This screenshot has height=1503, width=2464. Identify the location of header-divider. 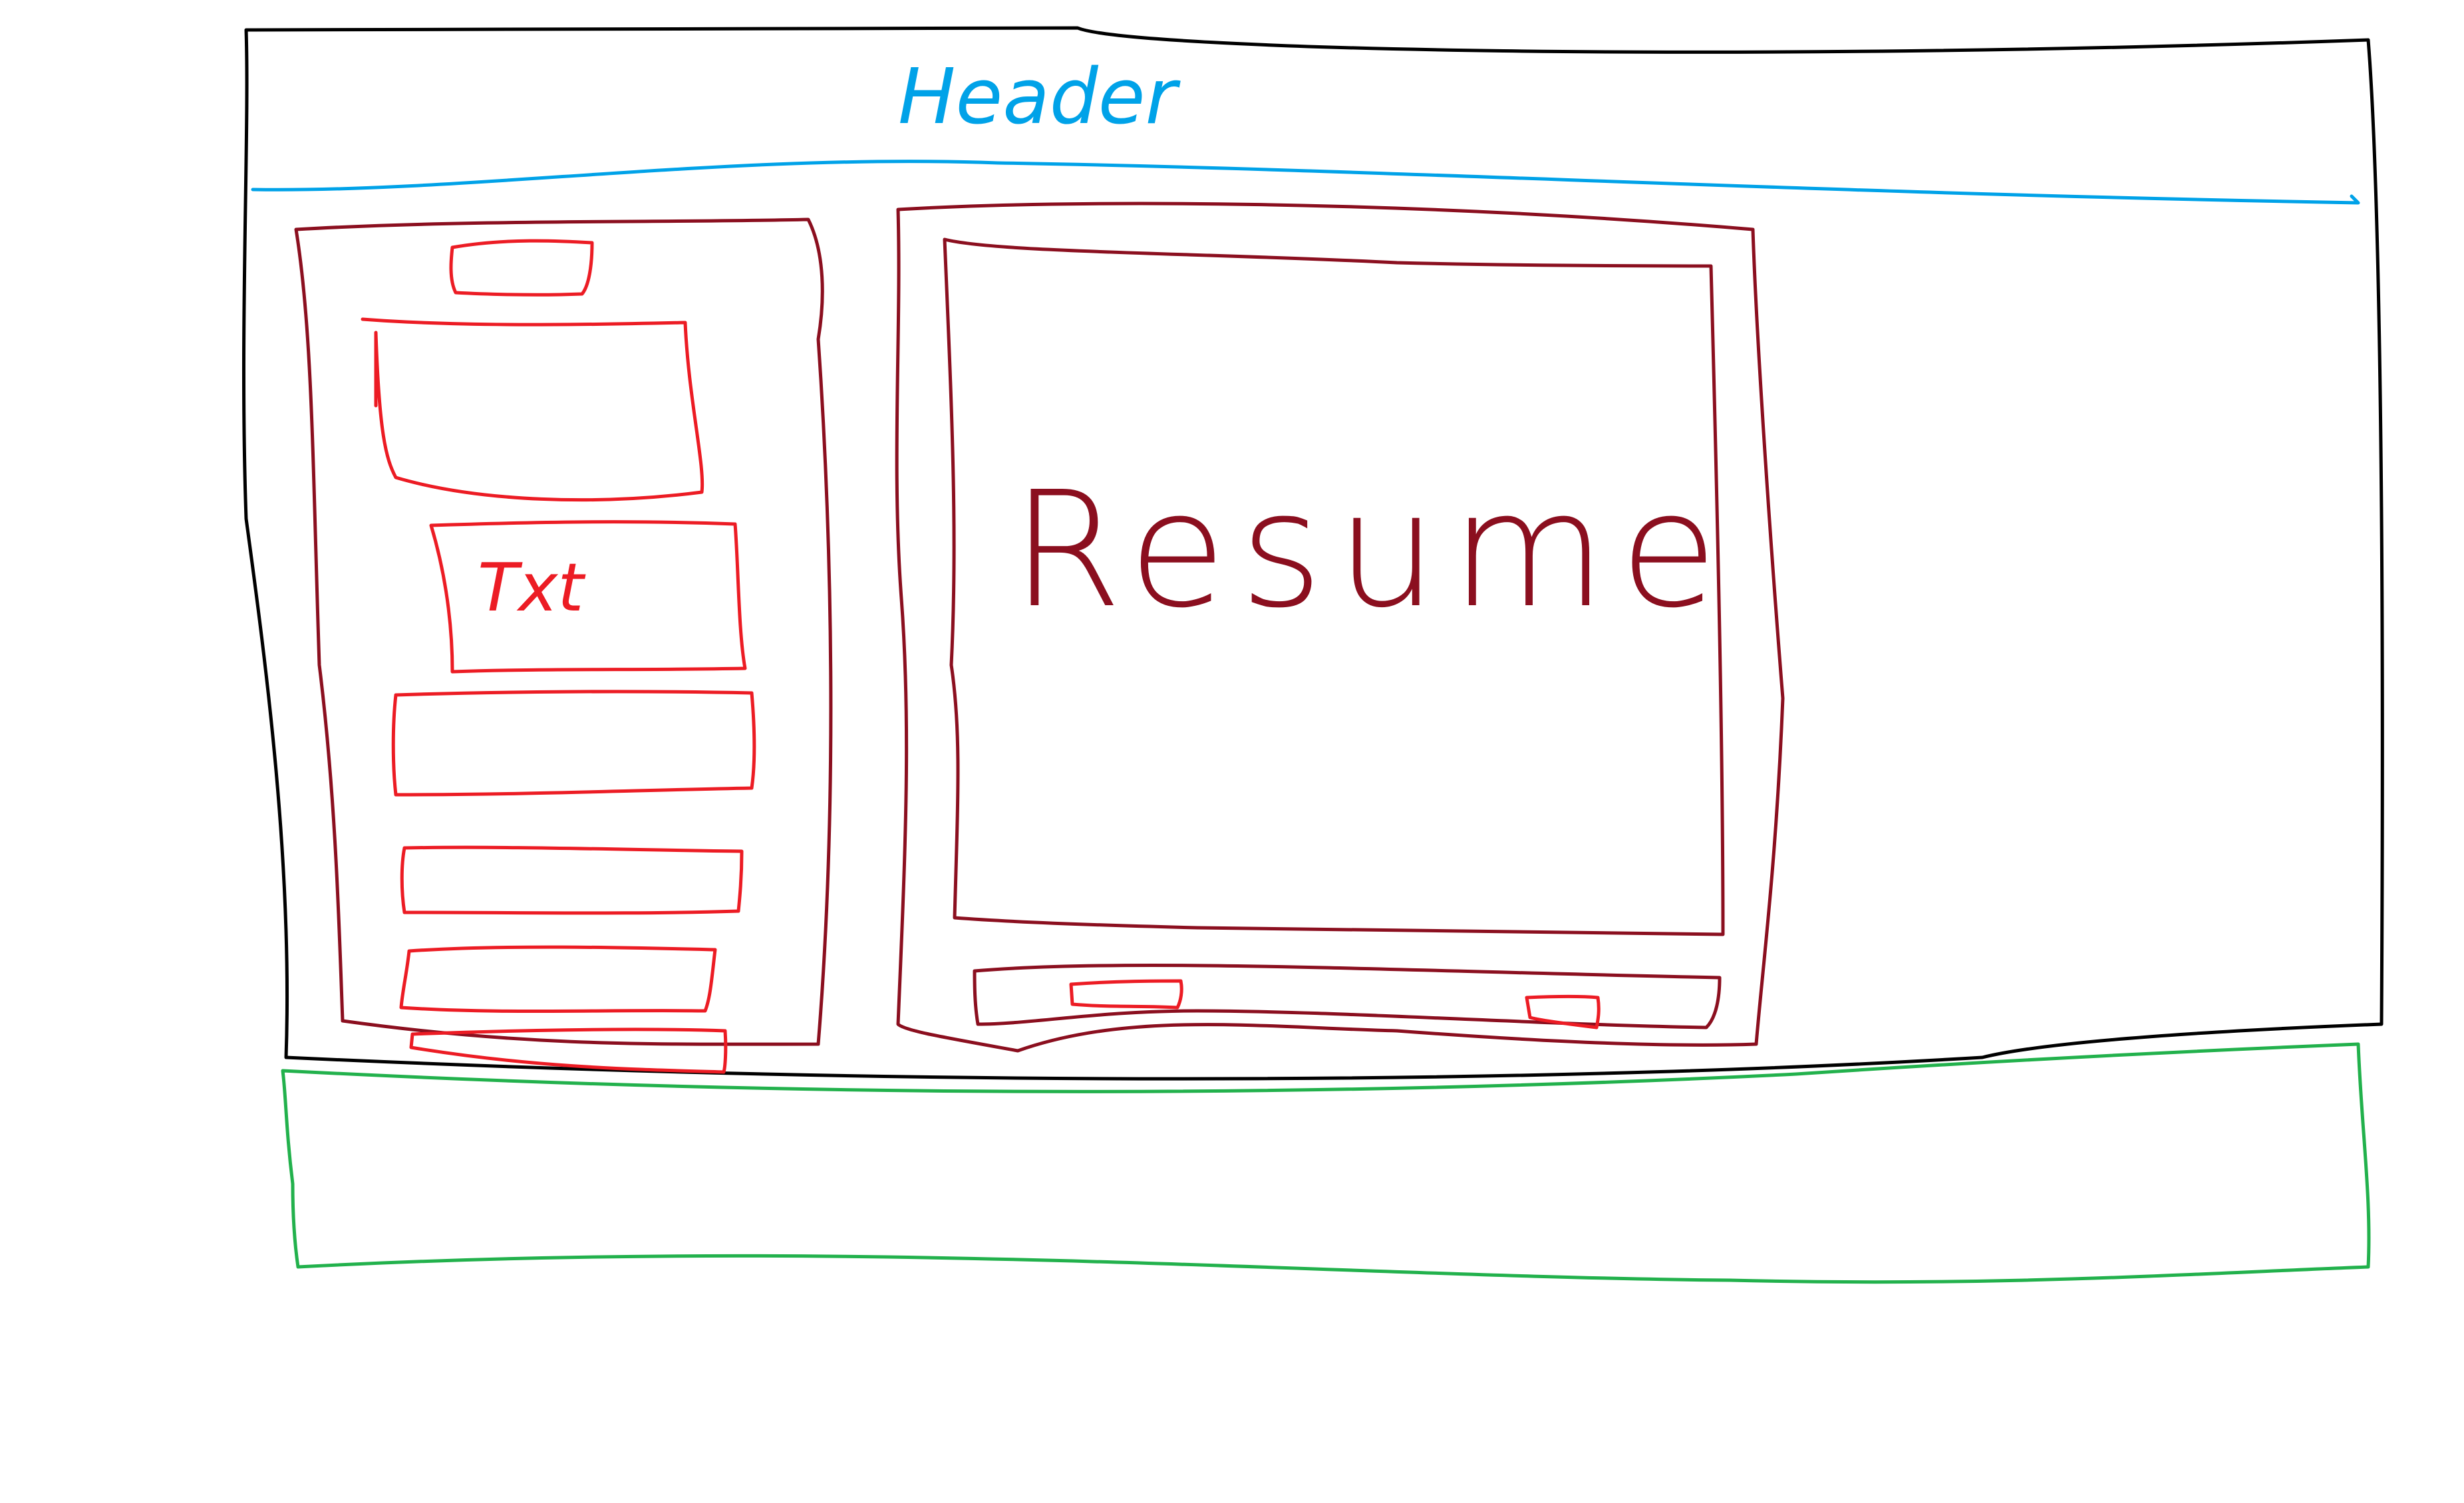
(1306, 182).